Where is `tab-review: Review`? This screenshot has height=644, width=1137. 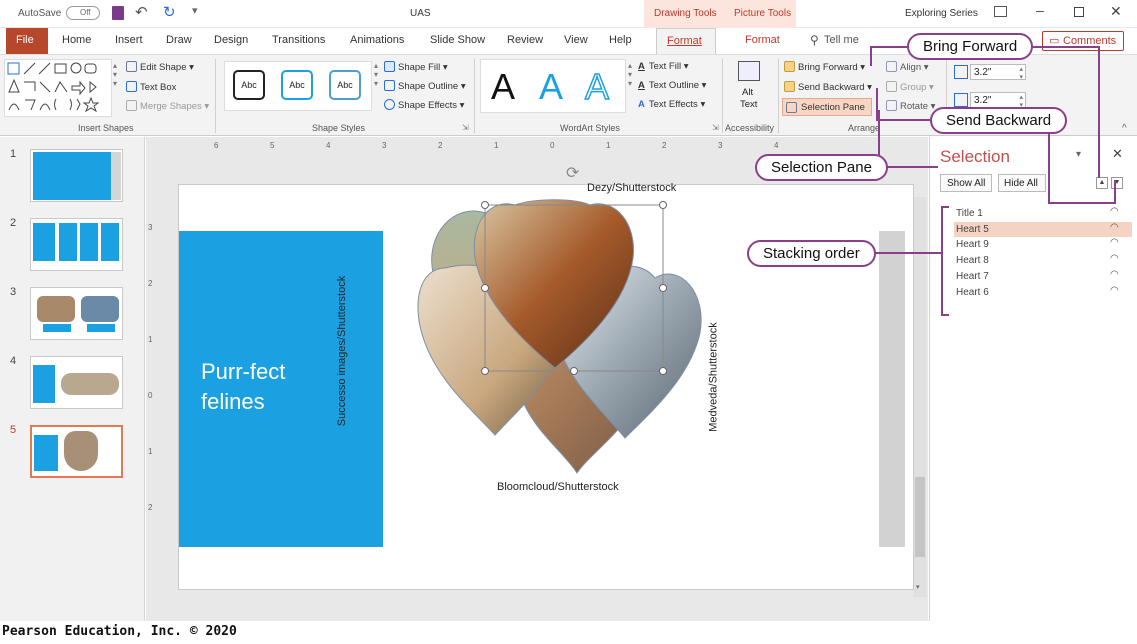 tab-review: Review is located at coordinates (525, 40).